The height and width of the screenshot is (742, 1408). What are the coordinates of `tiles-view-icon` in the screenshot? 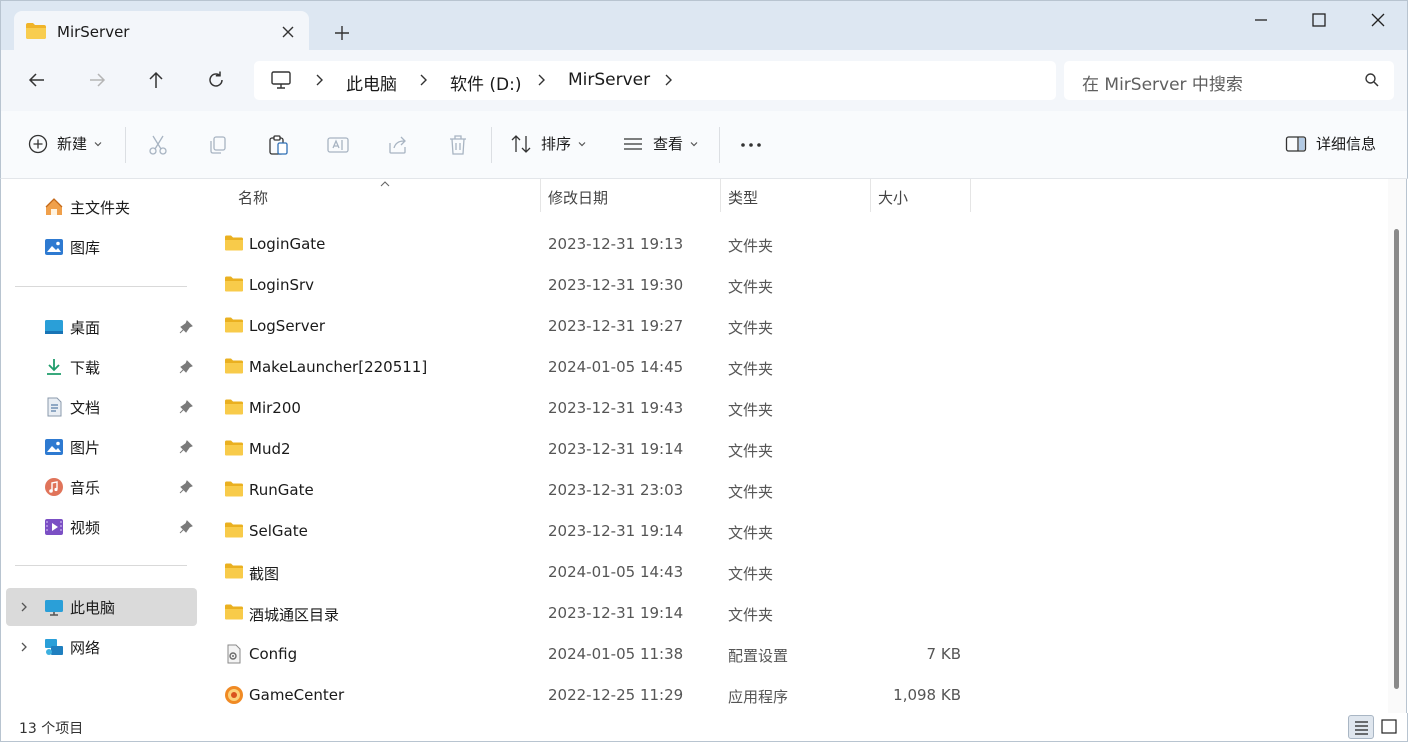 It's located at (1390, 727).